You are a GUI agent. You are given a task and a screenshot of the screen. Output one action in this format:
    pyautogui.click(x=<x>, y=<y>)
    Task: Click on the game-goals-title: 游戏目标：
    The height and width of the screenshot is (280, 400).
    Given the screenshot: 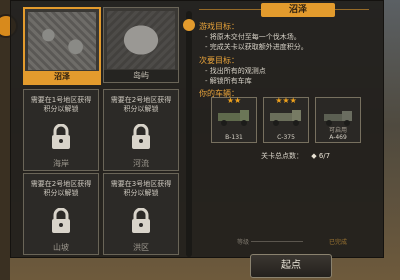 What is the action you would take?
    pyautogui.click(x=219, y=26)
    